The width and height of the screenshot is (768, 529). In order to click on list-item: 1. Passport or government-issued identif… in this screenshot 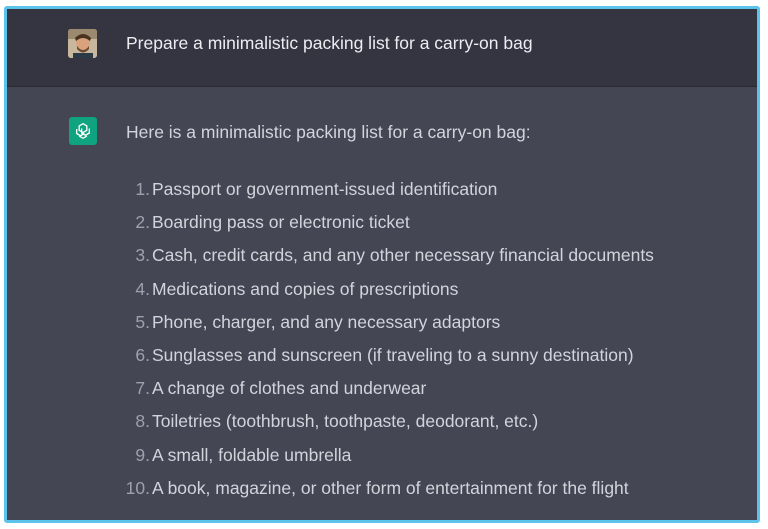, I will do `click(382, 192)`.